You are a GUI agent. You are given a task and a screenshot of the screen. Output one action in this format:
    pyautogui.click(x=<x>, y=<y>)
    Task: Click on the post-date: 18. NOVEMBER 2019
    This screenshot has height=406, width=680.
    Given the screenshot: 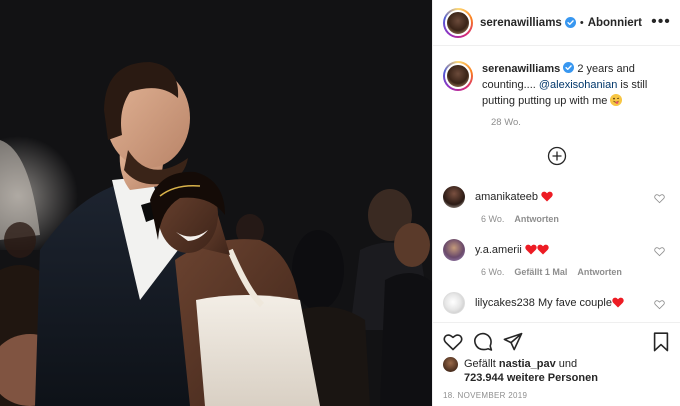 What is the action you would take?
    pyautogui.click(x=485, y=395)
    